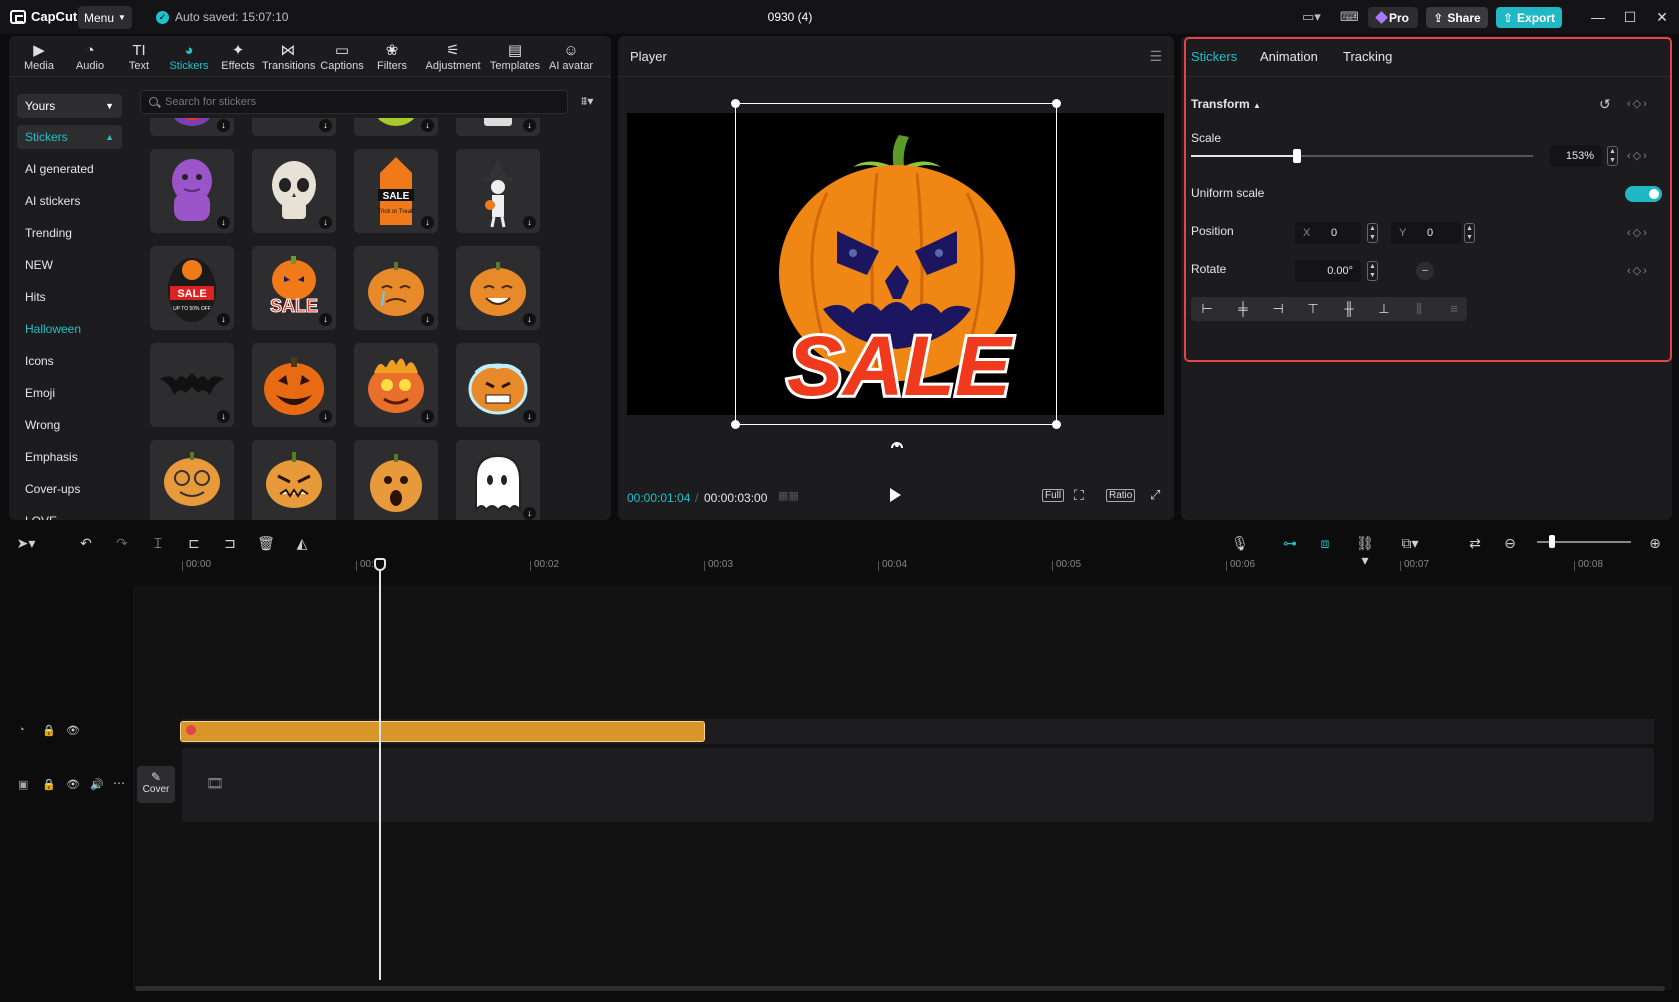  What do you see at coordinates (266, 543) in the screenshot?
I see `delete-icon: 🗑` at bounding box center [266, 543].